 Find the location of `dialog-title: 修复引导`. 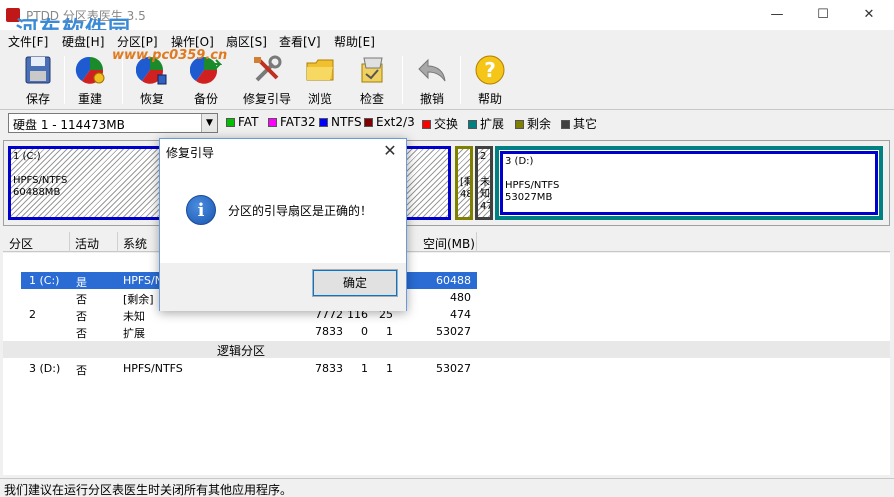

dialog-title: 修复引导 is located at coordinates (190, 153).